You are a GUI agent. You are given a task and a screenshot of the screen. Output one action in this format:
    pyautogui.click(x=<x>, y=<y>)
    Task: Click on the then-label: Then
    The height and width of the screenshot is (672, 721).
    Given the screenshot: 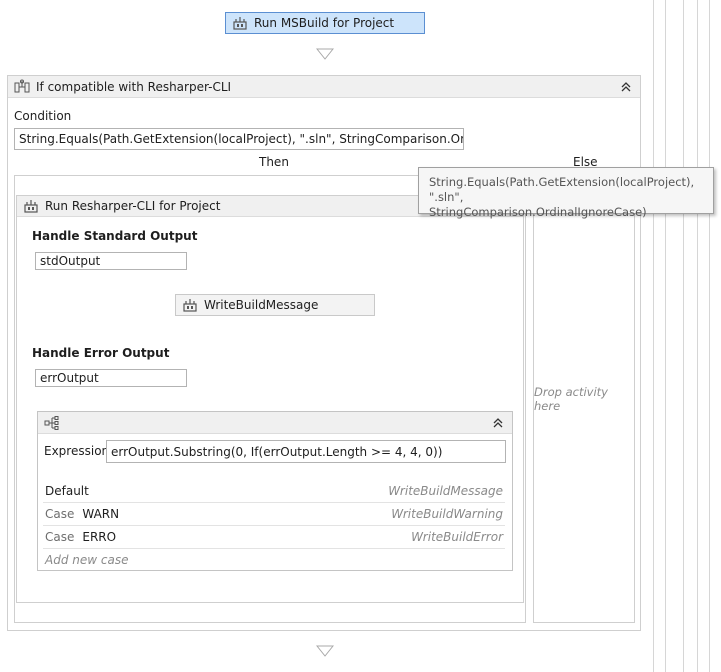 What is the action you would take?
    pyautogui.click(x=274, y=162)
    